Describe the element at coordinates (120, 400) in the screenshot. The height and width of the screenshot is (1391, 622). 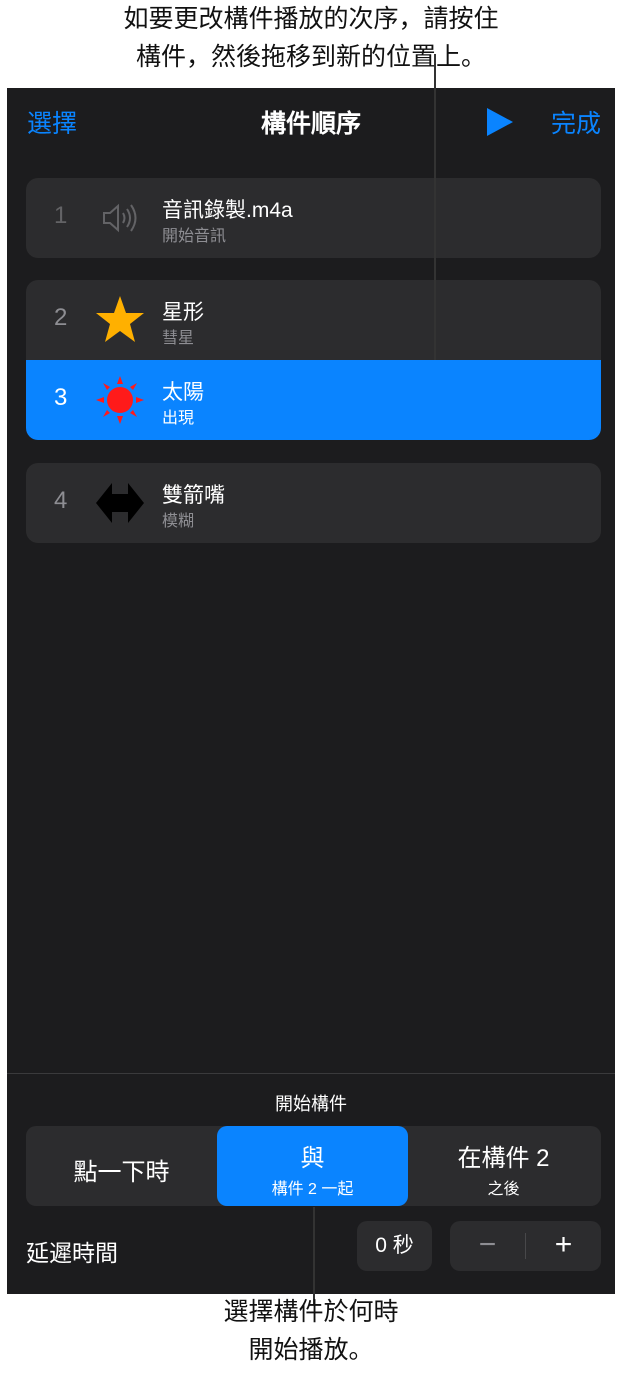
I see `sun-icon` at that location.